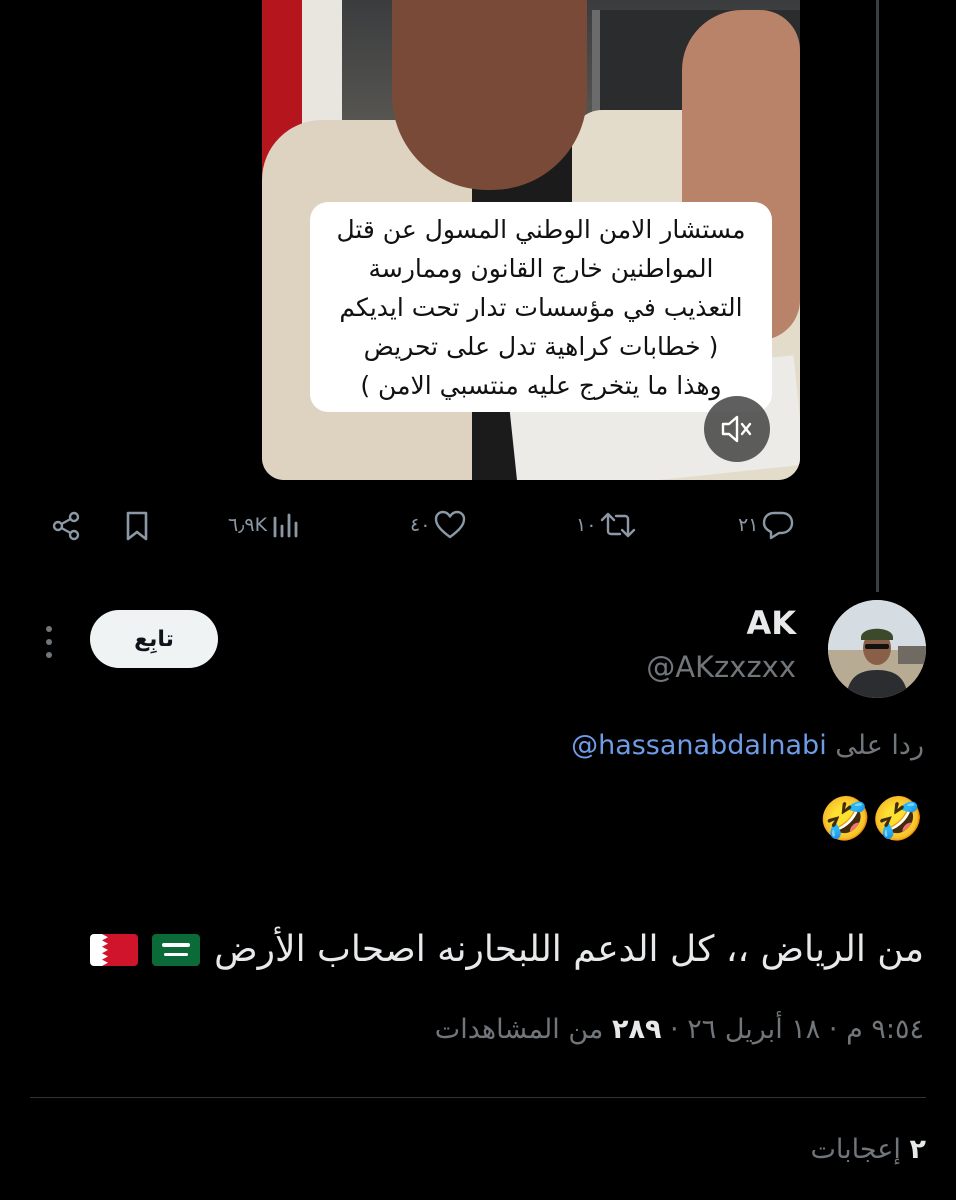  Describe the element at coordinates (478, 1097) in the screenshot. I see `divider` at that location.